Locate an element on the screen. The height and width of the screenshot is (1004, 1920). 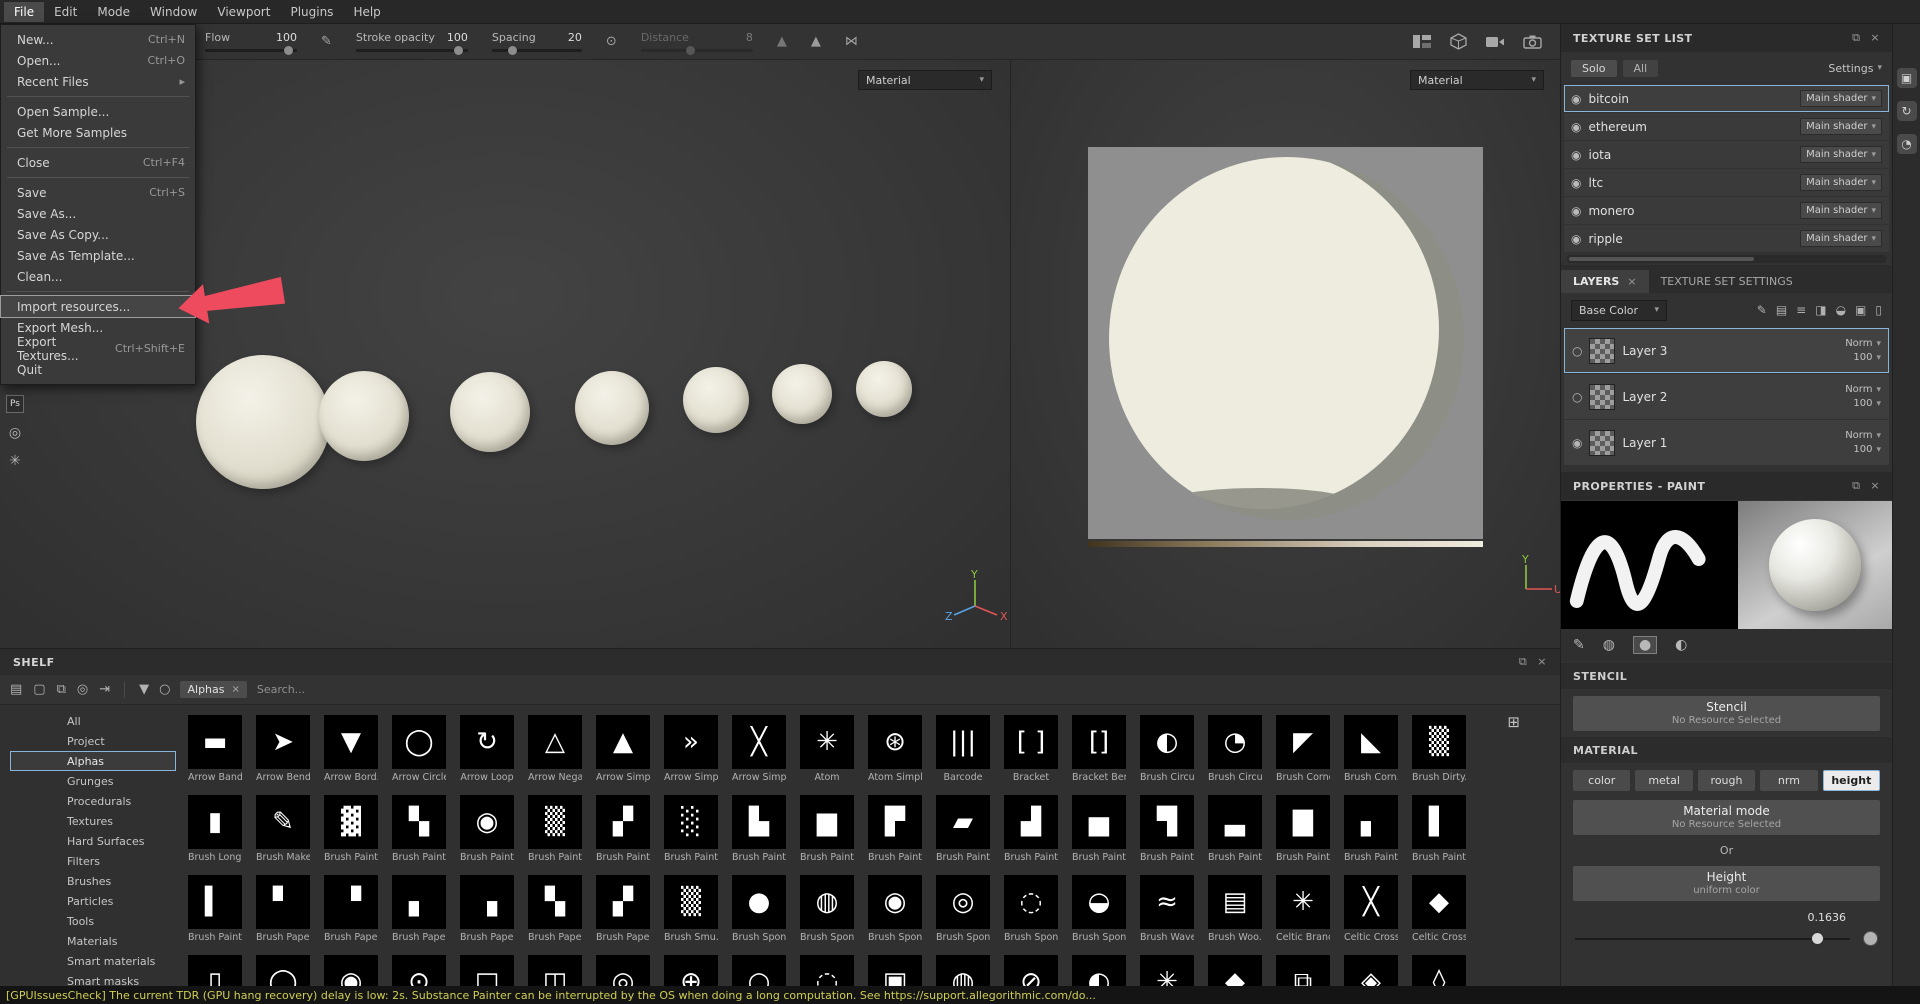
shelf-item: ◫ is located at coordinates (555, 971).